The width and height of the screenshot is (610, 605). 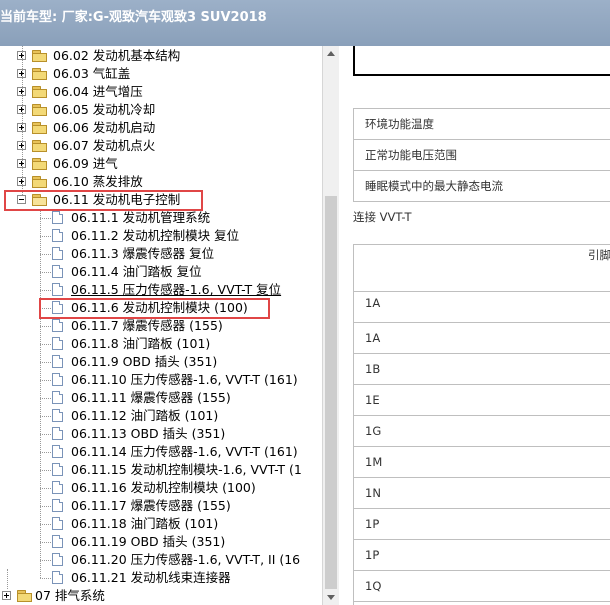 What do you see at coordinates (184, 451) in the screenshot?
I see `tree-item-label: 06.11.14 压力传感器-1.6, VVT-T (161)` at bounding box center [184, 451].